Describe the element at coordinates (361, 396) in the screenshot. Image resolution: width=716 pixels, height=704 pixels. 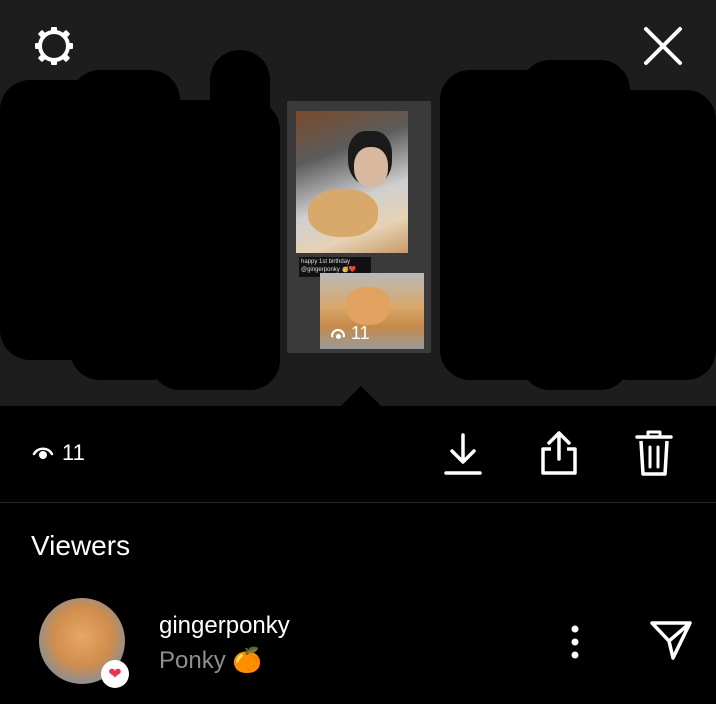
I see `thumbnail-pointer` at that location.